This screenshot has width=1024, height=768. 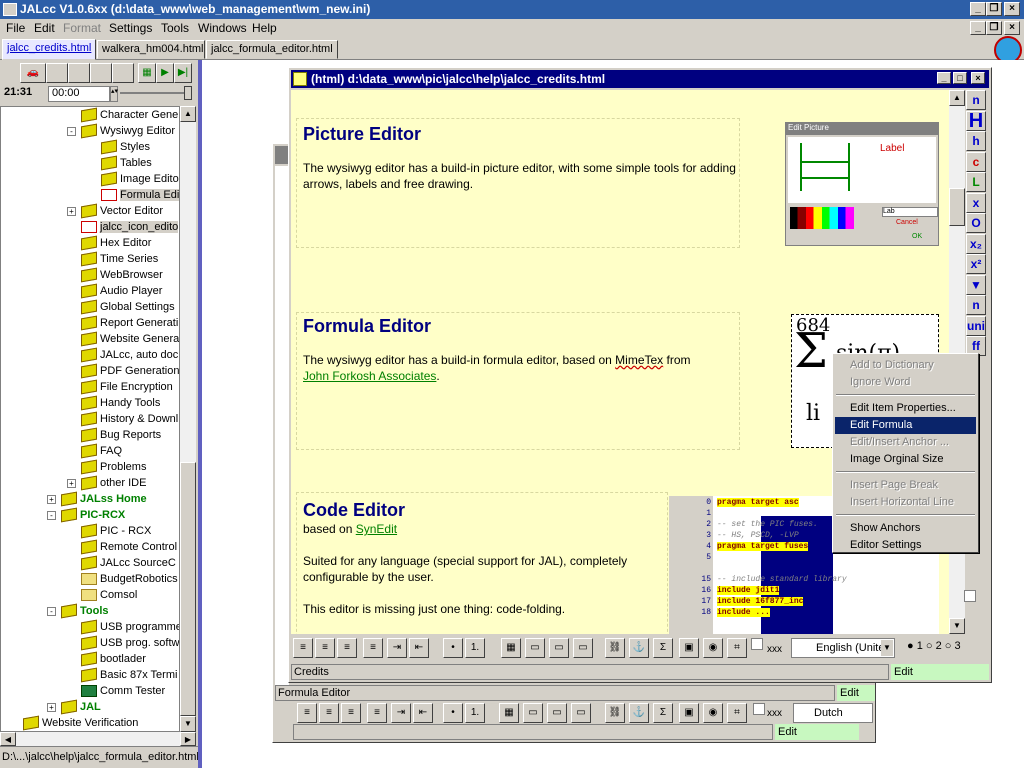 What do you see at coordinates (994, 28) in the screenshot?
I see `mdi-restore-button: ❐` at bounding box center [994, 28].